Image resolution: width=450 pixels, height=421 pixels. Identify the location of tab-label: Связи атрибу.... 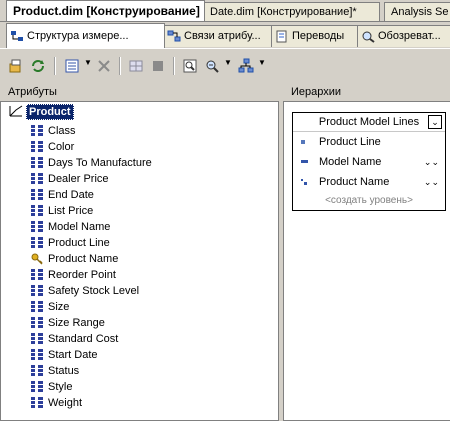
(222, 36).